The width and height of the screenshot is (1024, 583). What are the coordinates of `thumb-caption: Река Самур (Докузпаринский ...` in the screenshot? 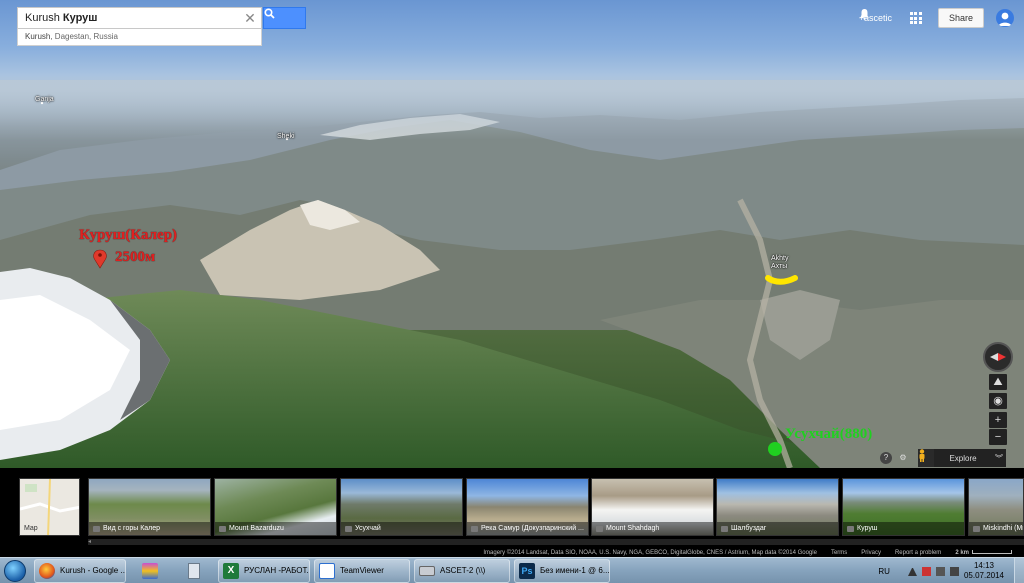 It's located at (527, 528).